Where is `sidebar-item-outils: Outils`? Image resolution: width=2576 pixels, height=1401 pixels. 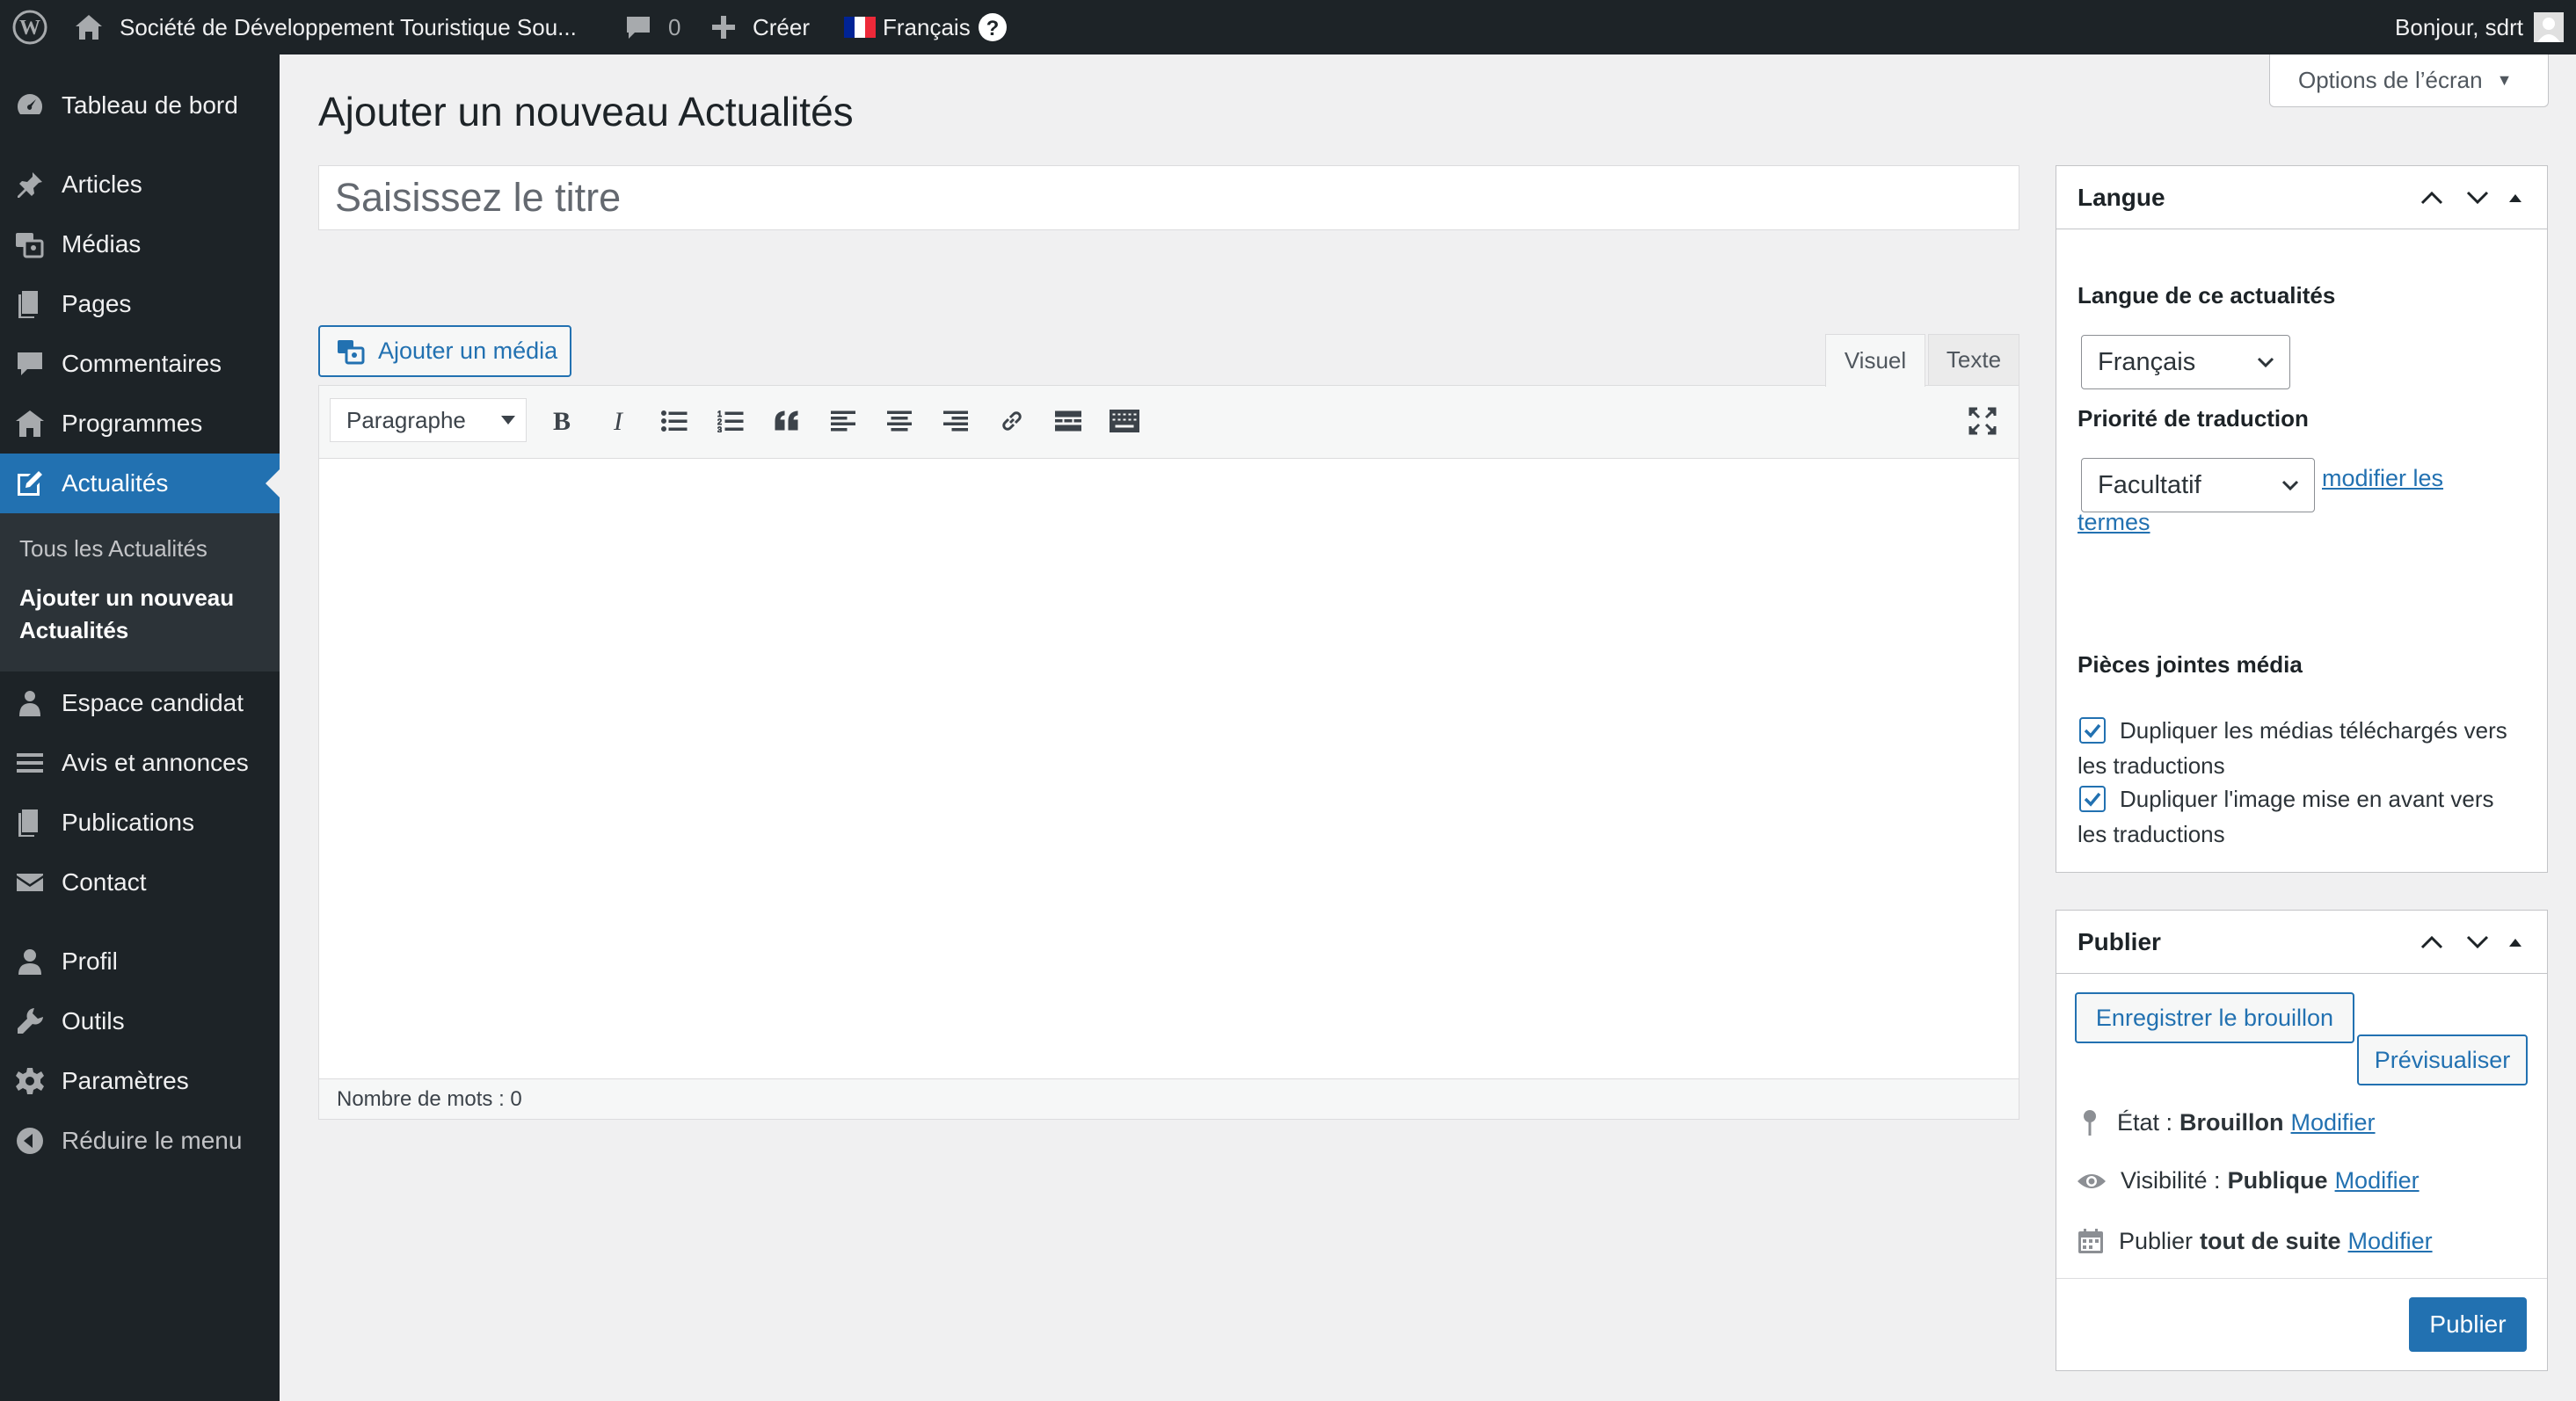 sidebar-item-outils: Outils is located at coordinates (140, 1021).